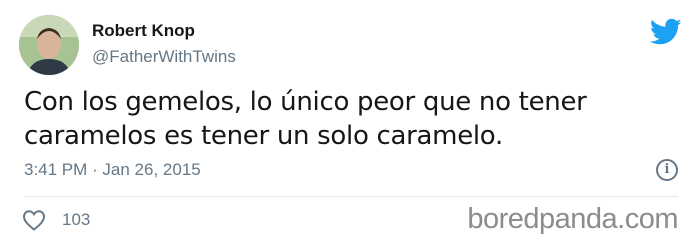  Describe the element at coordinates (76, 219) in the screenshot. I see `like-count: 103` at that location.